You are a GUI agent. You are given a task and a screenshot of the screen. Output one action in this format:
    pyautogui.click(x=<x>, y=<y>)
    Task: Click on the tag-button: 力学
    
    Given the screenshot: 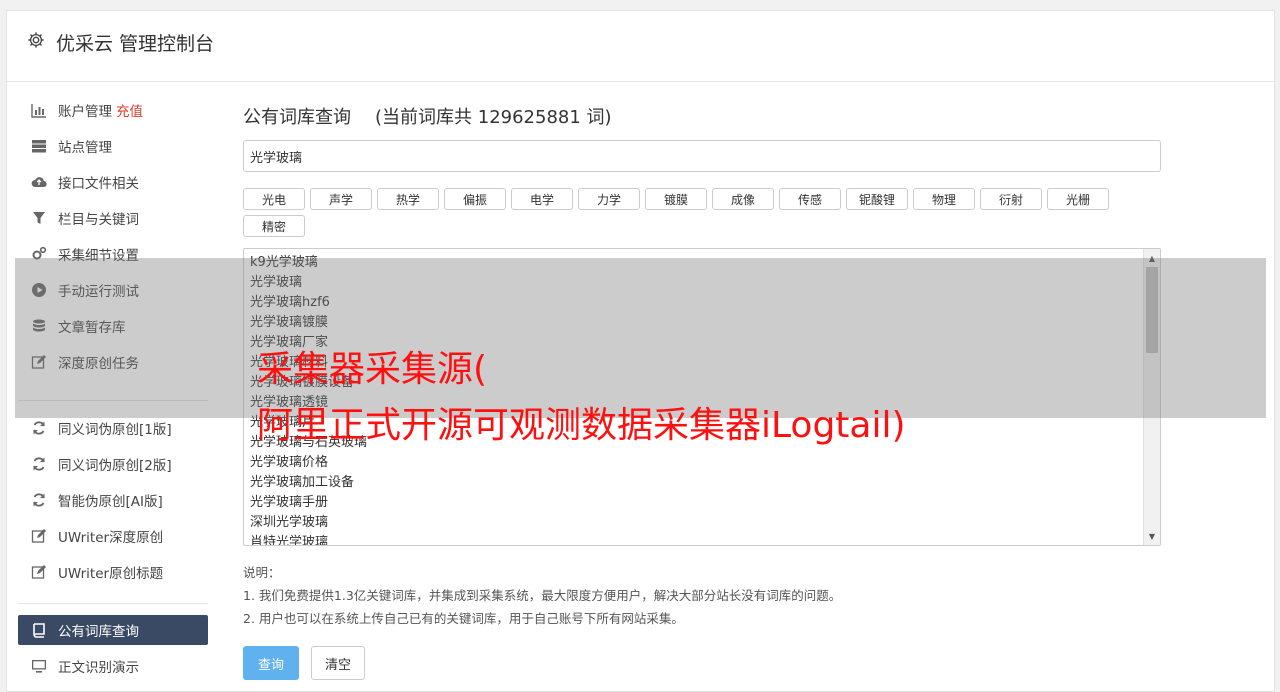 What is the action you would take?
    pyautogui.click(x=609, y=199)
    